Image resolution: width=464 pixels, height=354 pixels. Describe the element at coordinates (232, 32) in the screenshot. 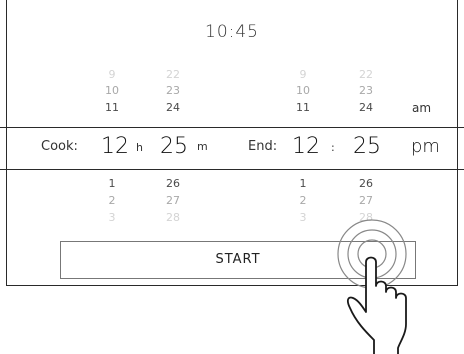

I see `clock-display: 10:45` at that location.